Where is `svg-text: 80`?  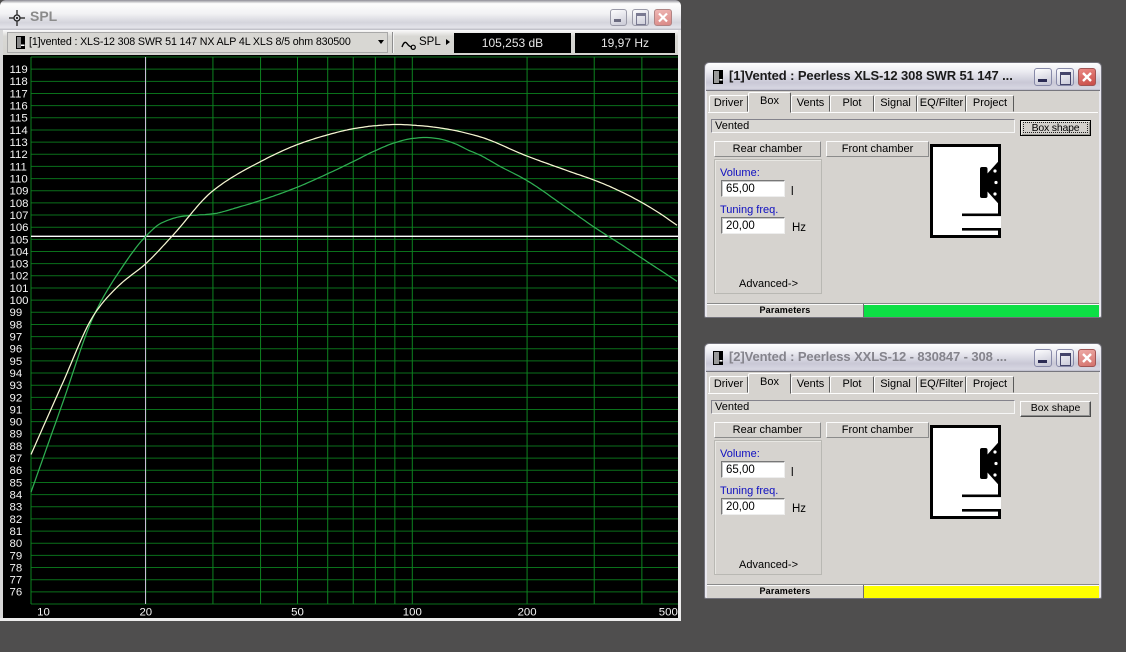
svg-text: 80 is located at coordinates (16, 544).